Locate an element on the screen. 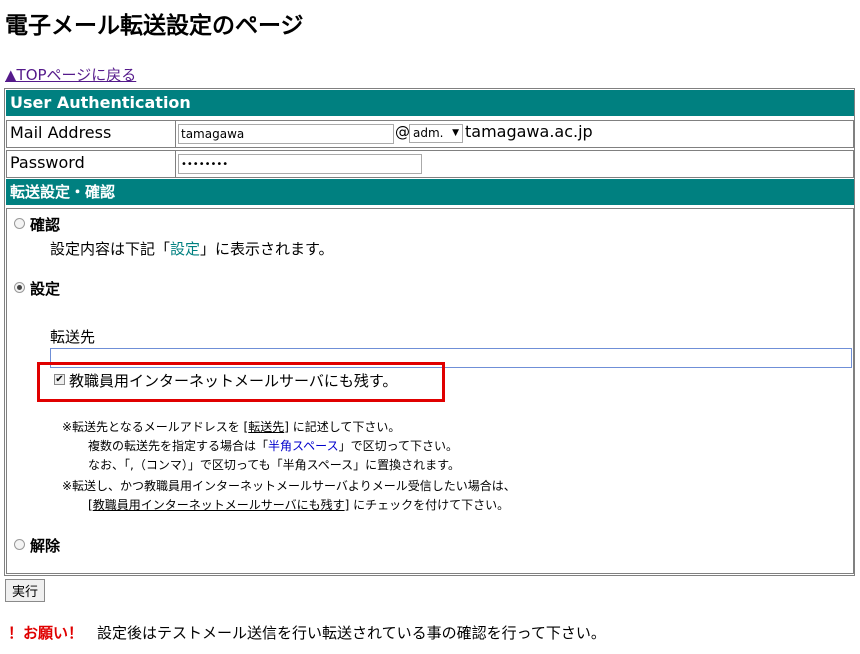 This screenshot has height=654, width=860. note-text: 」で区切って下さい。 is located at coordinates (398, 446).